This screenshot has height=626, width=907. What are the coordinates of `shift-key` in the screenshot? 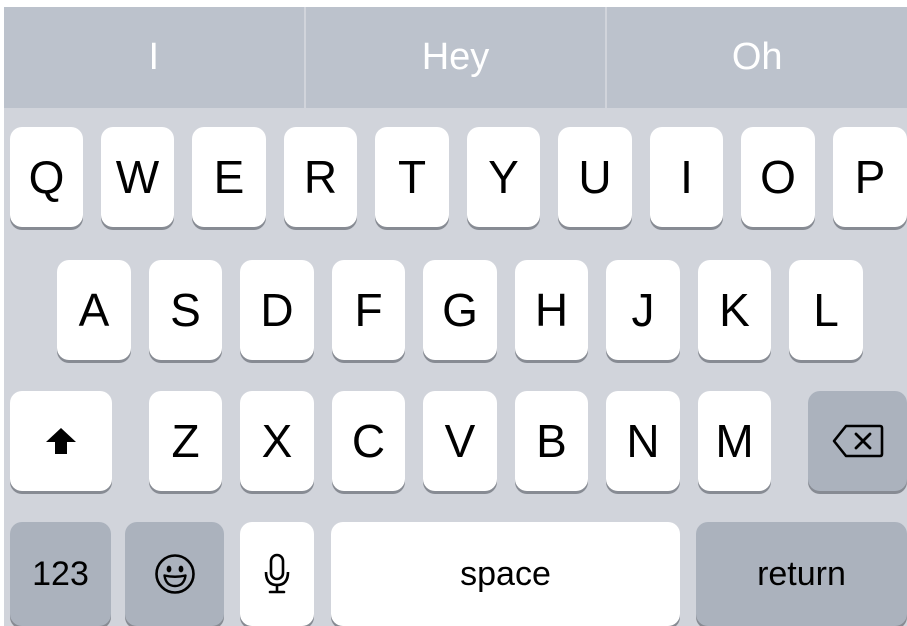 It's located at (61, 441).